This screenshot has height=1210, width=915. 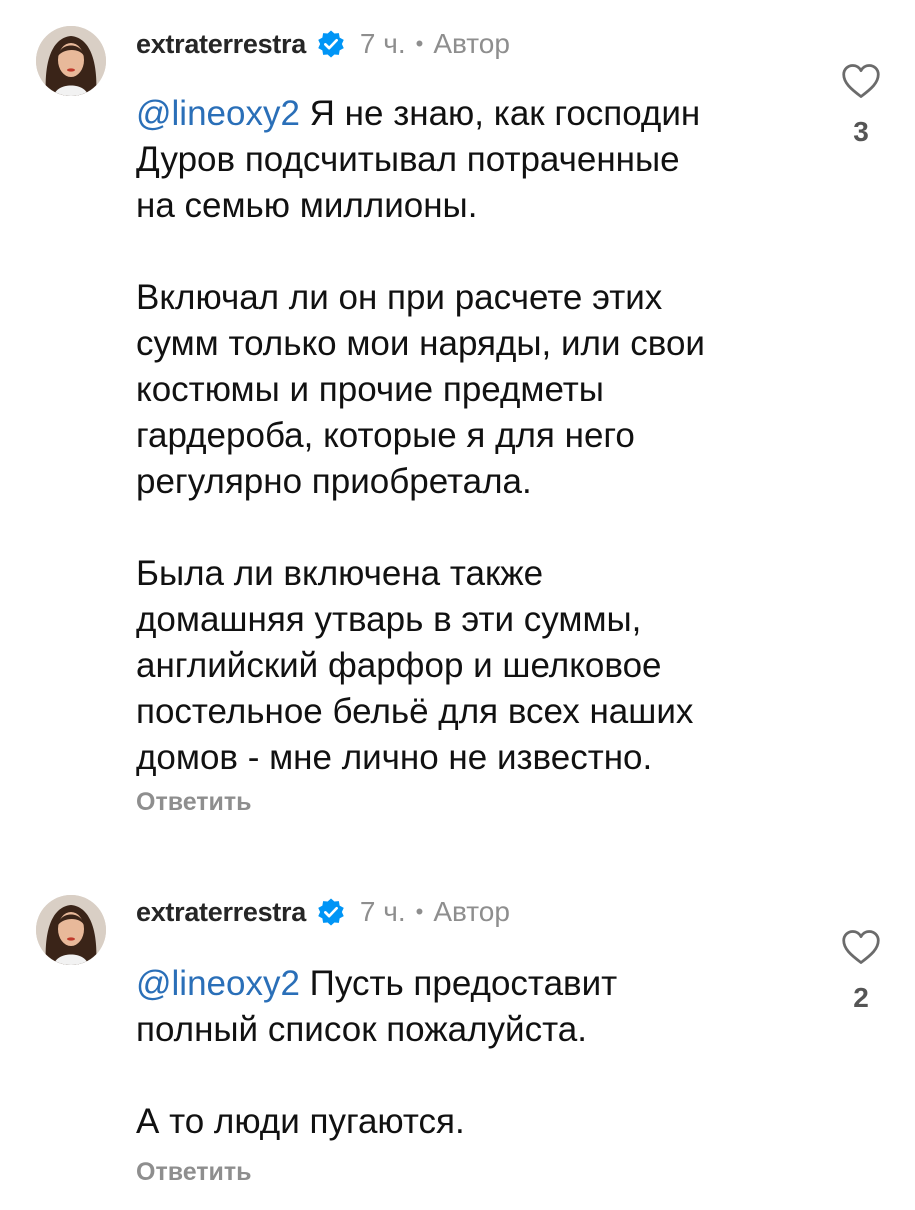 What do you see at coordinates (861, 971) in the screenshot?
I see `like-control: 2` at bounding box center [861, 971].